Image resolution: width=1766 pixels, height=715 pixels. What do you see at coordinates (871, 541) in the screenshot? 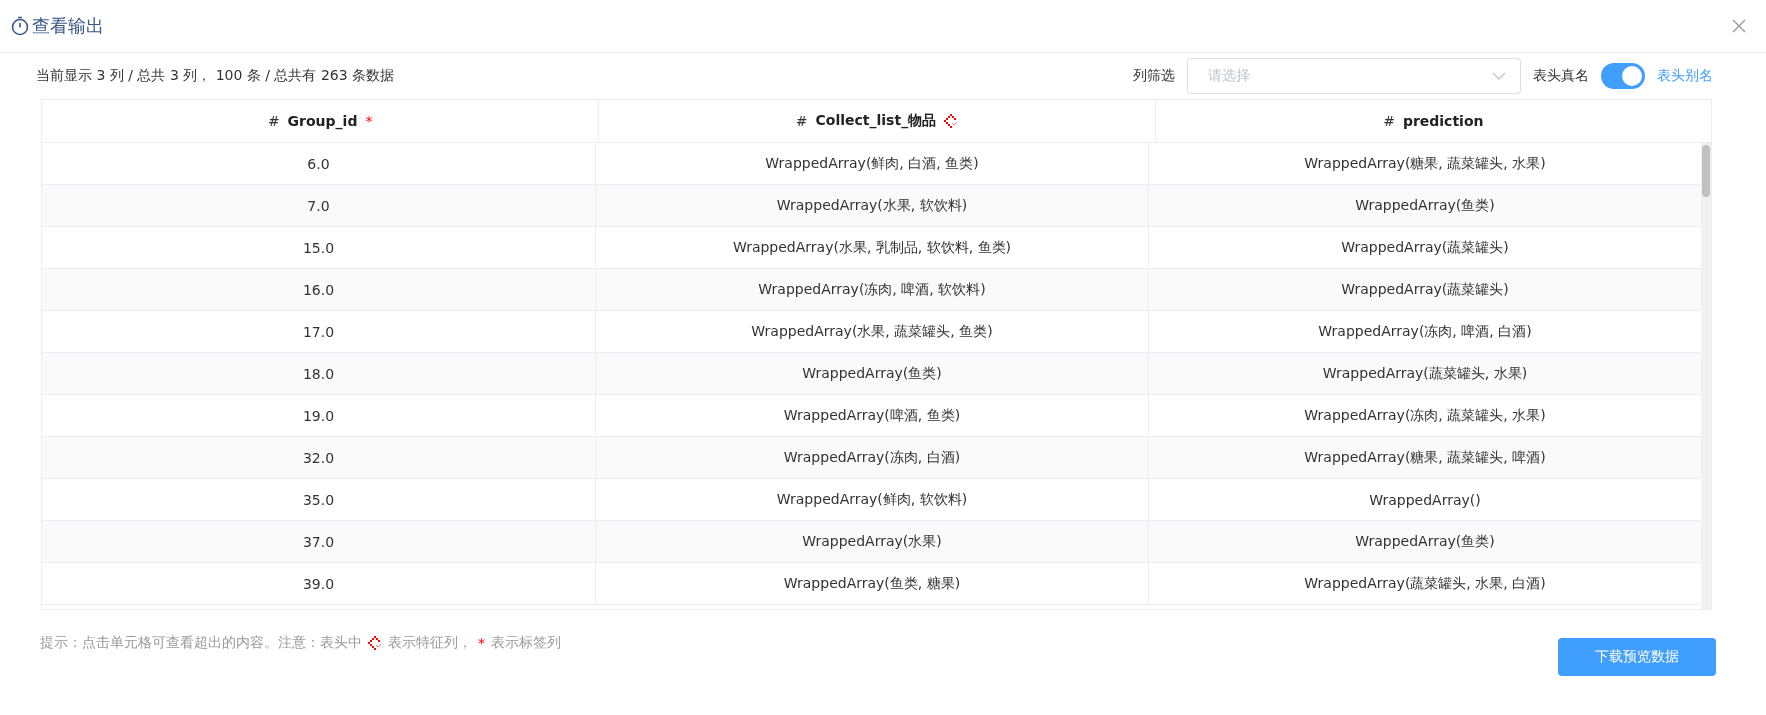
I see `table-cell: WrappedArray(水果)` at bounding box center [871, 541].